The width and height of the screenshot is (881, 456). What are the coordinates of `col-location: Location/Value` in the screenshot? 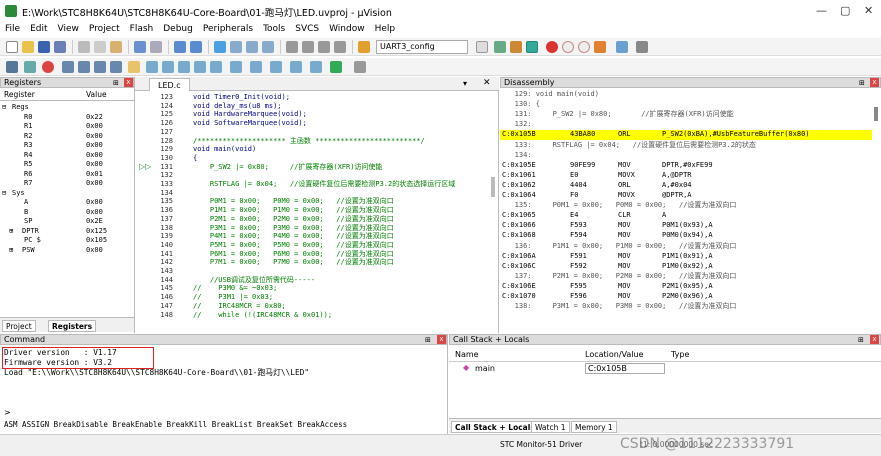 It's located at (614, 354).